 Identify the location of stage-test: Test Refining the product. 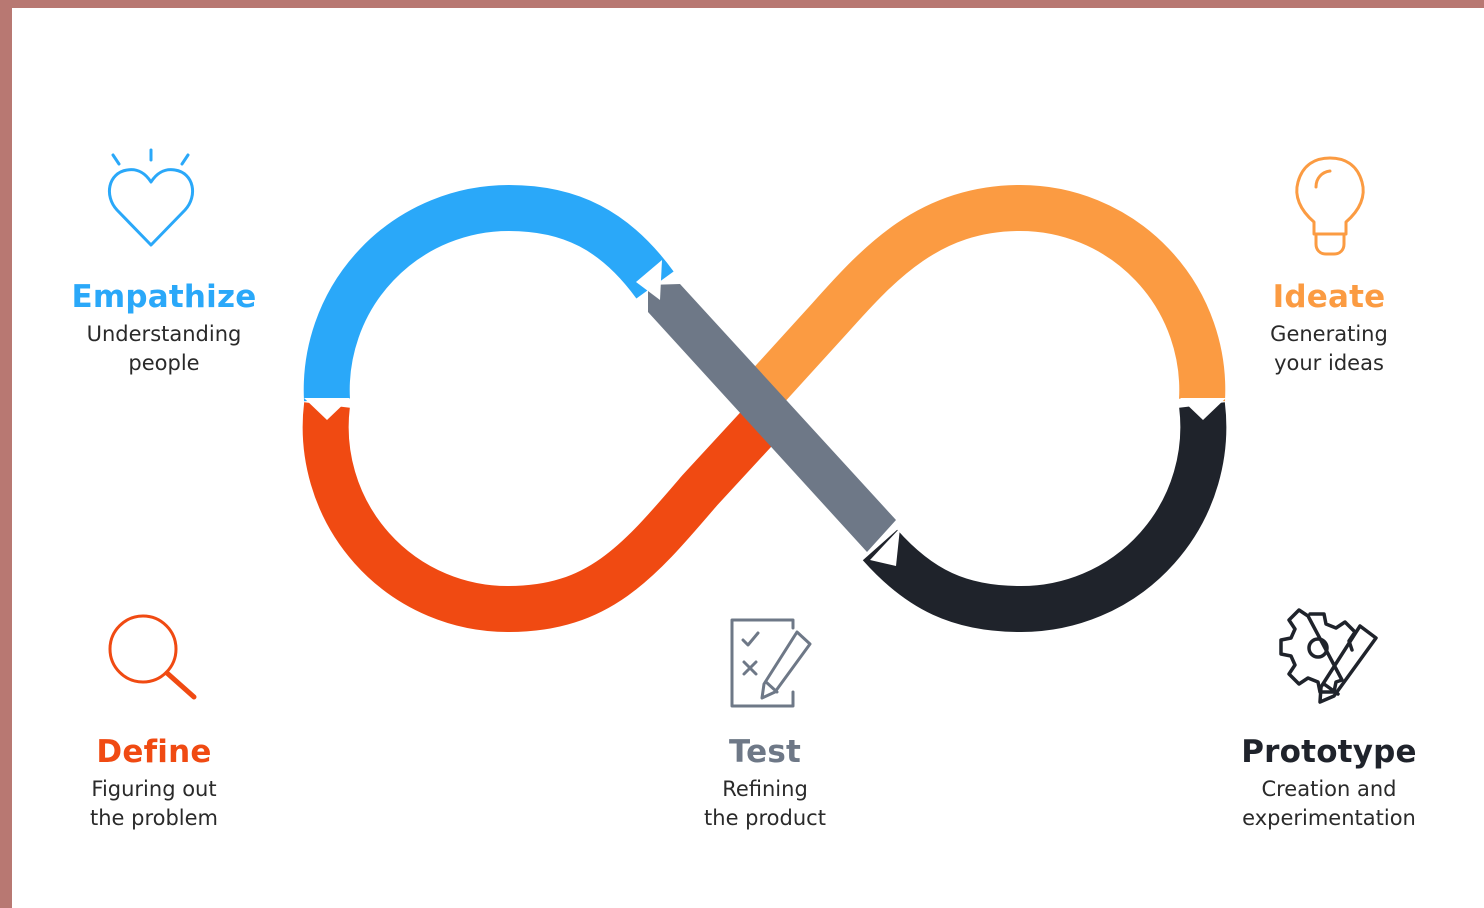
(765, 783).